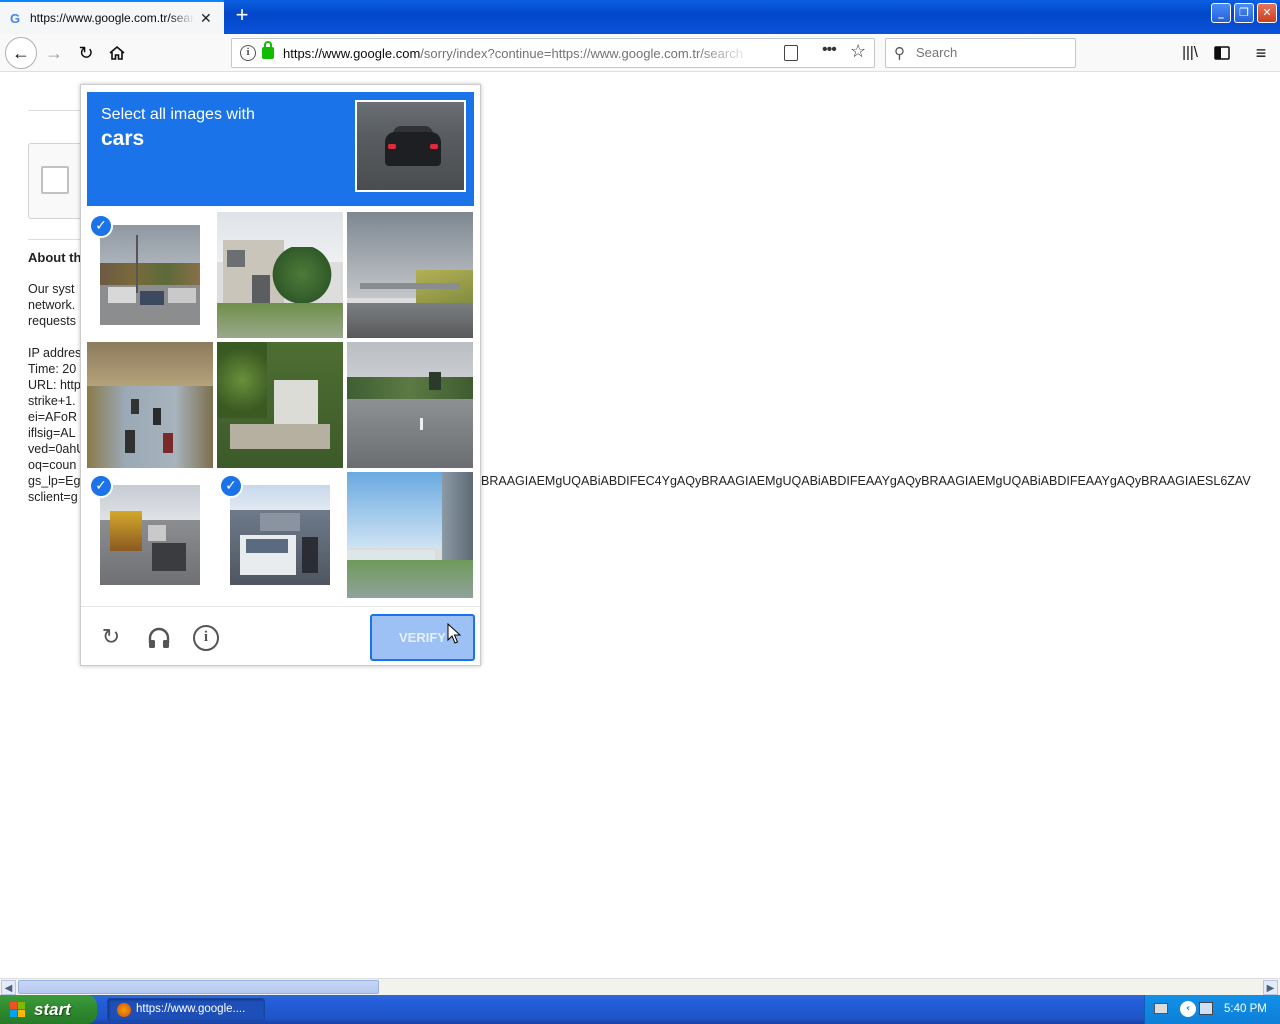 The width and height of the screenshot is (1280, 1024). I want to click on scroll-right-arrow-icon: ▶, so click(1270, 987).